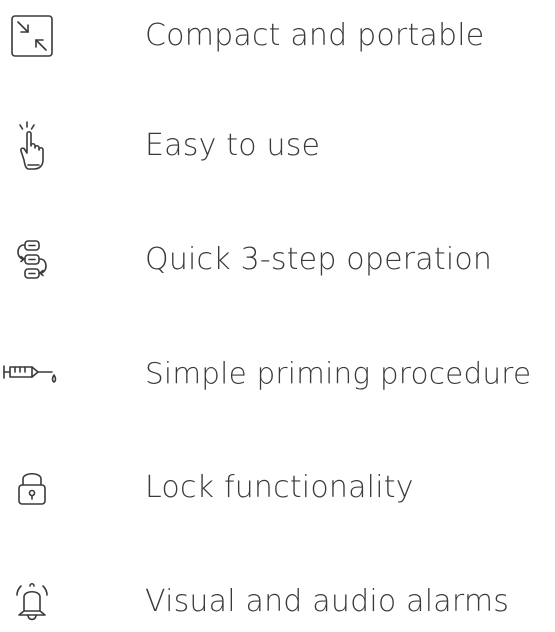 The width and height of the screenshot is (555, 632). I want to click on feature-alarms: Visual and audio alarms, so click(277, 602).